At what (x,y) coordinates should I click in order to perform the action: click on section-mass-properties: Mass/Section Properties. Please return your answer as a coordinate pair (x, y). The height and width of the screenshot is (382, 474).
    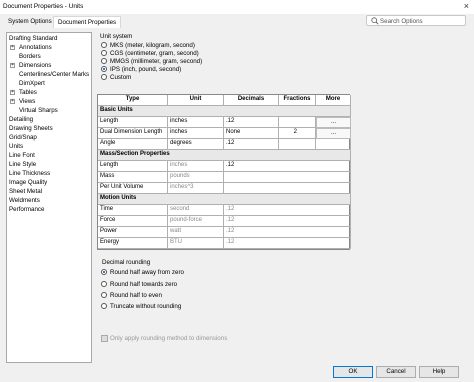
    Looking at the image, I should click on (224, 155).